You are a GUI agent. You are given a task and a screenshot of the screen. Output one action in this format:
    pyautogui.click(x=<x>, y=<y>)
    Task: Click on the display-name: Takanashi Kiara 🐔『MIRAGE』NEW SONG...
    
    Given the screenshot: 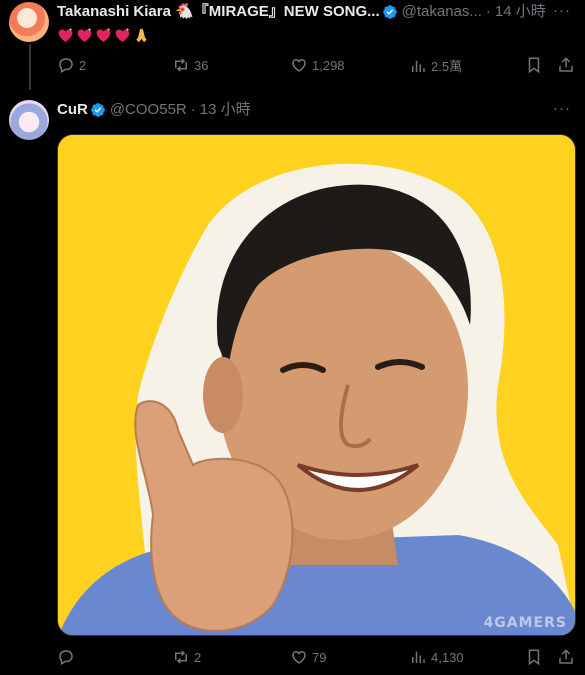 What is the action you would take?
    pyautogui.click(x=218, y=12)
    